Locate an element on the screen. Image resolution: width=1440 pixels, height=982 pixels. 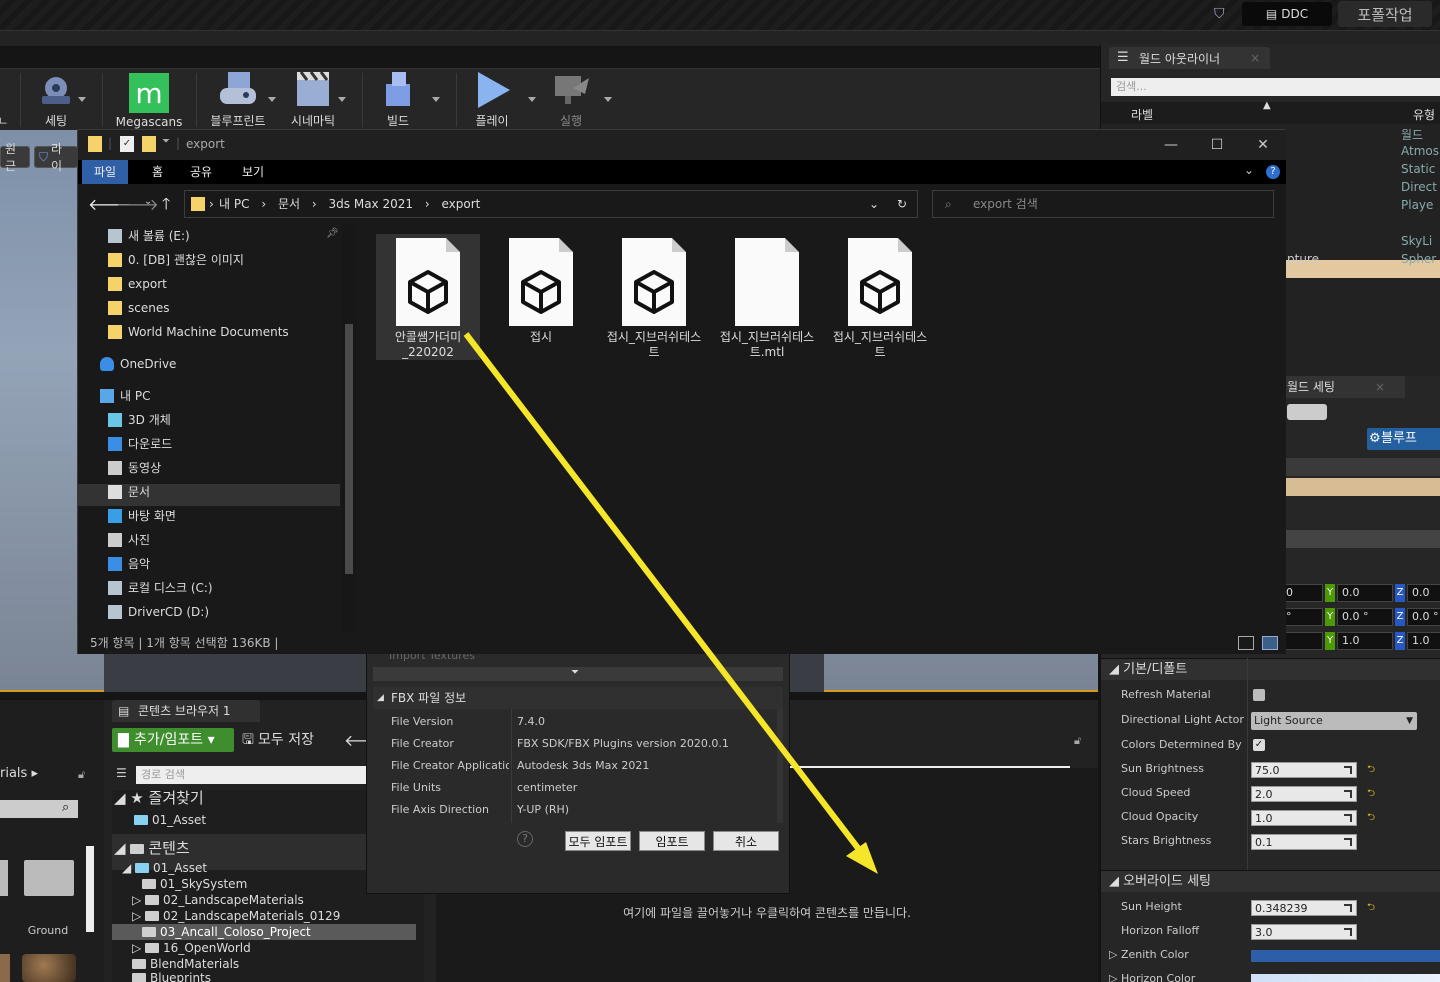
sun-brightness-field: 75.0 is located at coordinates (1304, 770).